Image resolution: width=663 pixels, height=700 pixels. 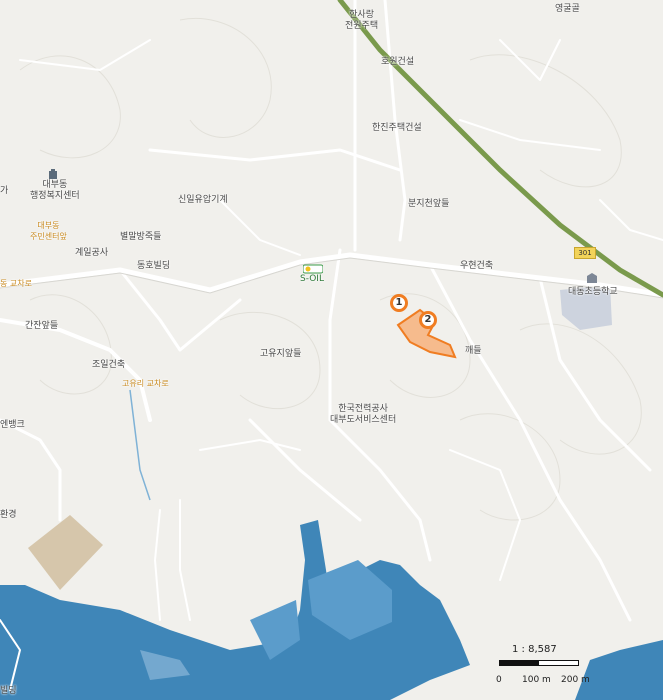 What do you see at coordinates (428, 320) in the screenshot?
I see `marker-2: 2` at bounding box center [428, 320].